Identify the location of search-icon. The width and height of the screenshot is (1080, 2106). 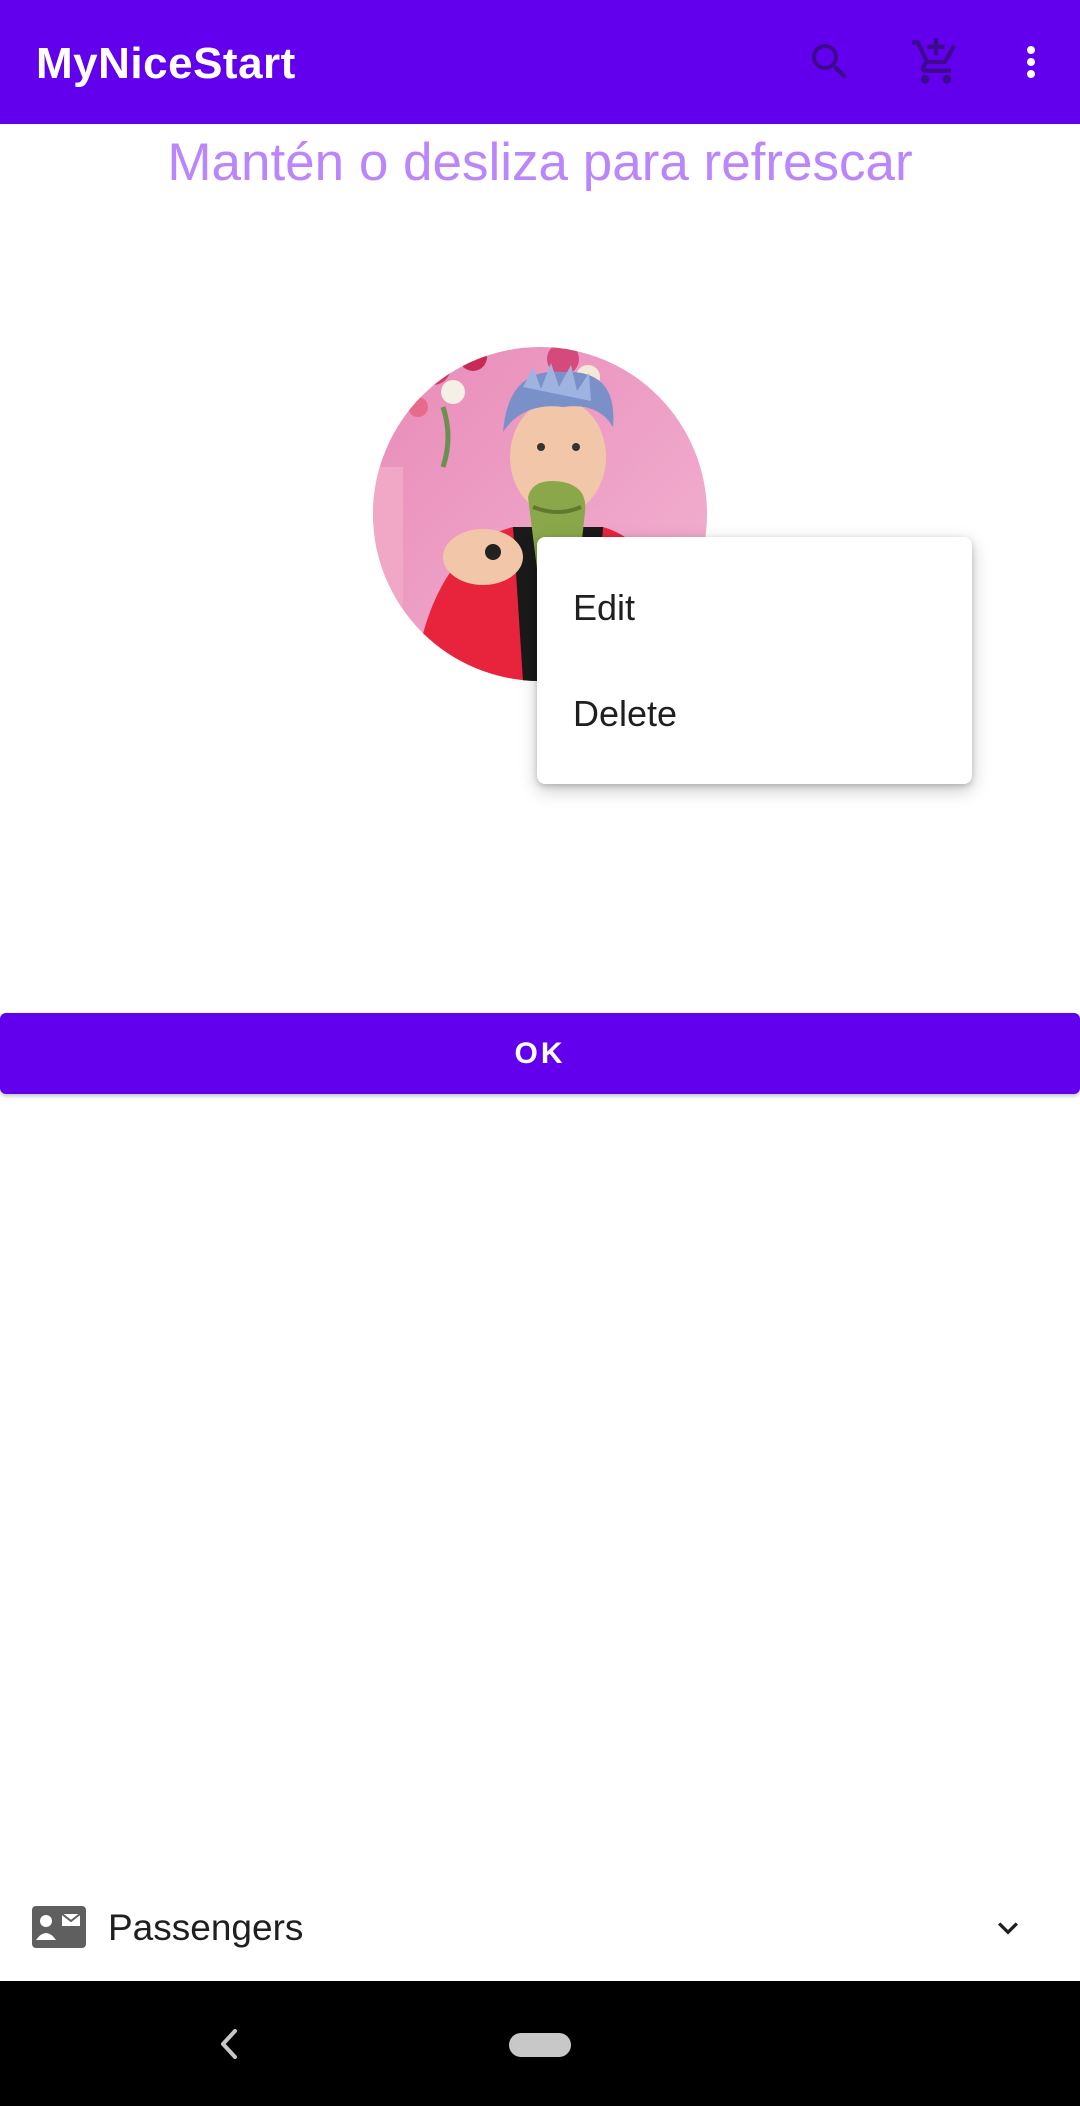
(829, 61).